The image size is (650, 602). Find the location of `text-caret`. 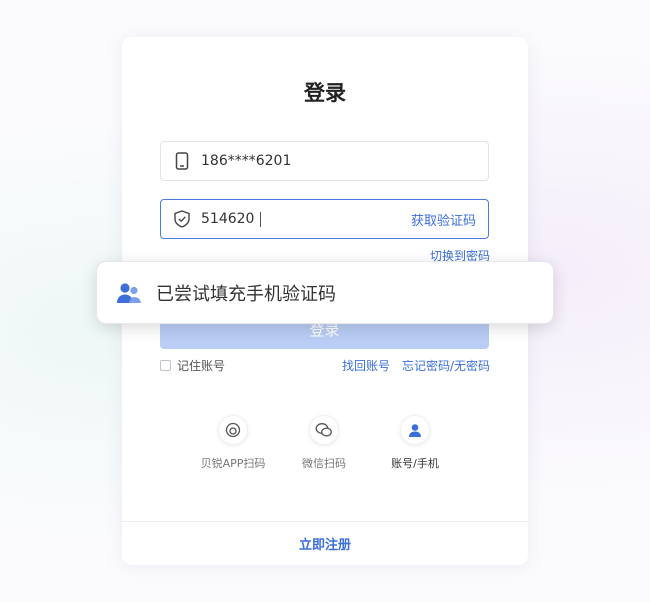

text-caret is located at coordinates (261, 219).